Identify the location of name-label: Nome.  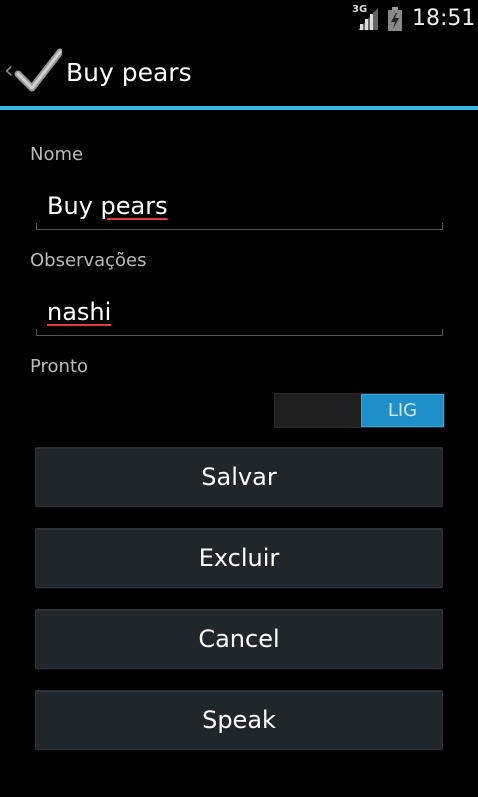
(57, 154).